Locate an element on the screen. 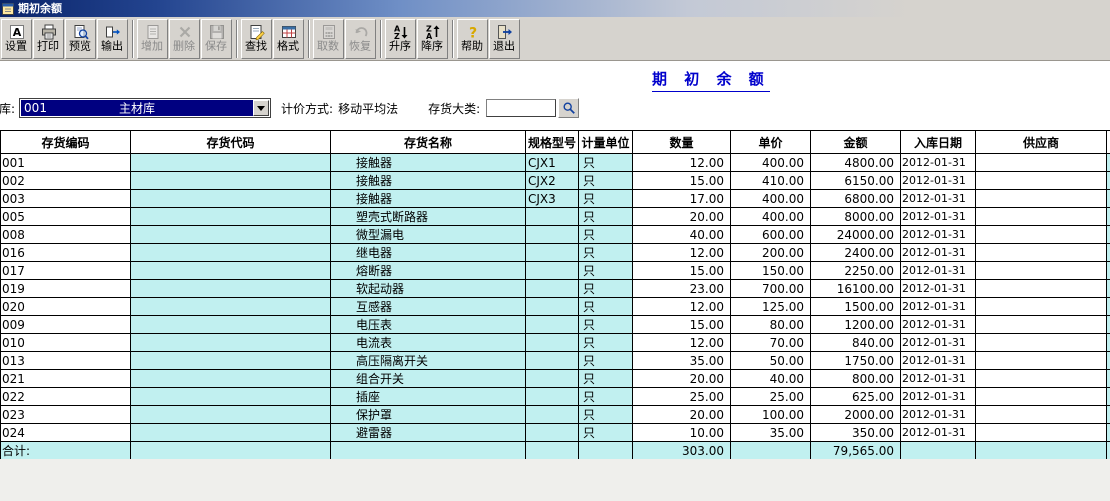  table-row: 002 接触器 CJX2 只 15.00 410.00 6150.00 2012-01-31 is located at coordinates (555, 180).